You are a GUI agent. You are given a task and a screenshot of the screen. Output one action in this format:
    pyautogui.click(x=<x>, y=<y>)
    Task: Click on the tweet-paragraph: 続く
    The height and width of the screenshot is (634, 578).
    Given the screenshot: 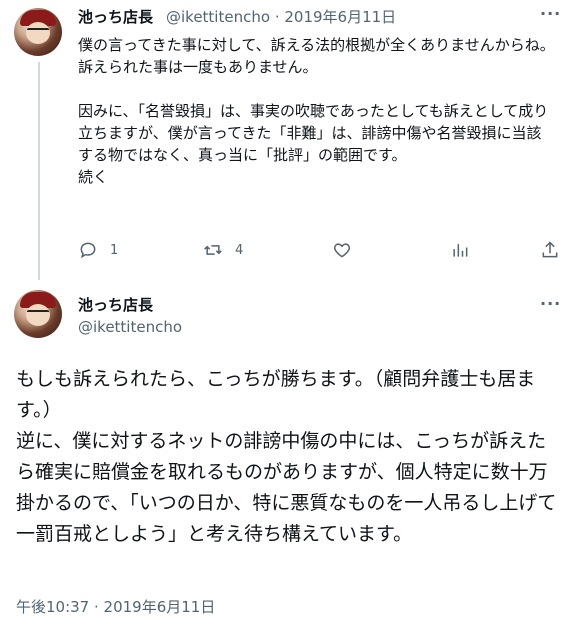 What is the action you would take?
    pyautogui.click(x=93, y=177)
    